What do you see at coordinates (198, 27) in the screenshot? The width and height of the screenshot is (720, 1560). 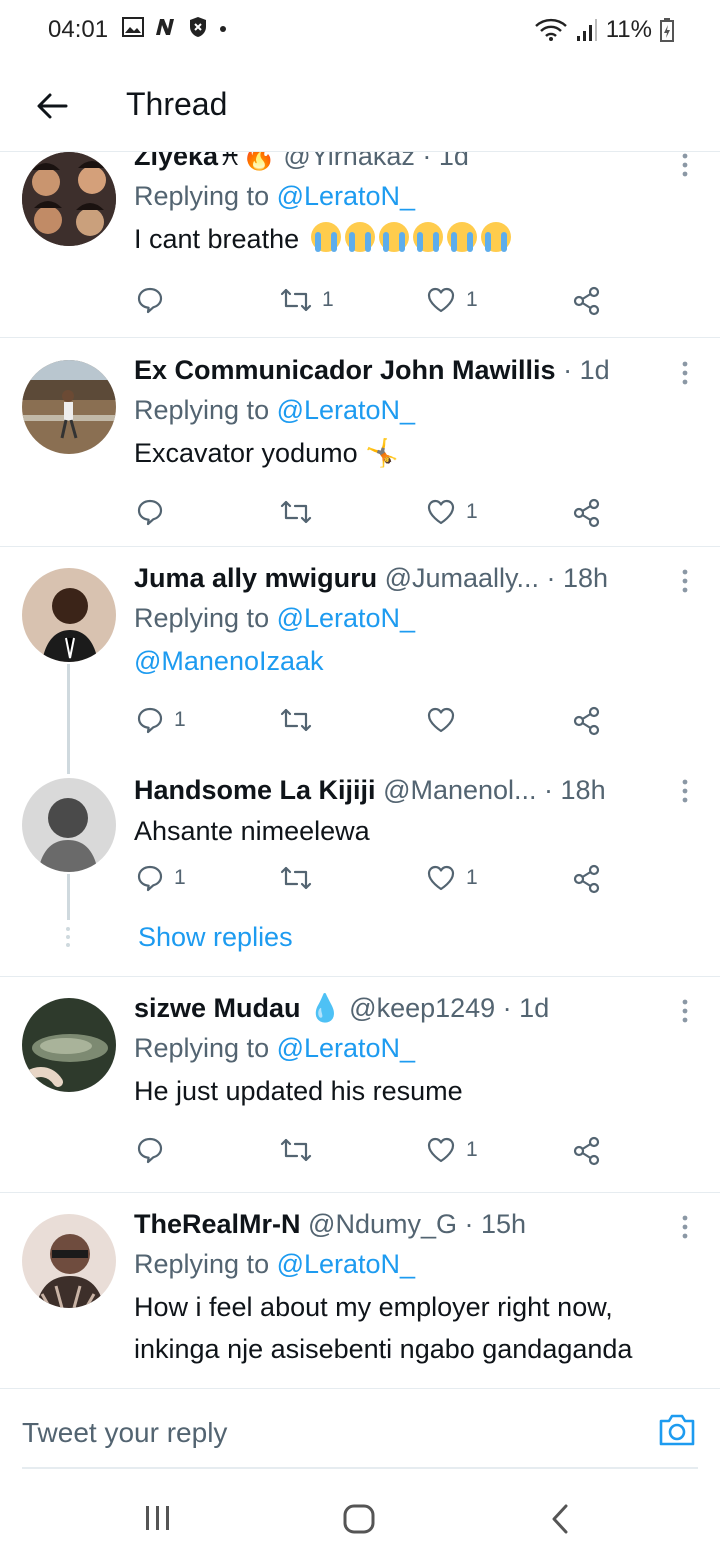 I see `shield-icon` at bounding box center [198, 27].